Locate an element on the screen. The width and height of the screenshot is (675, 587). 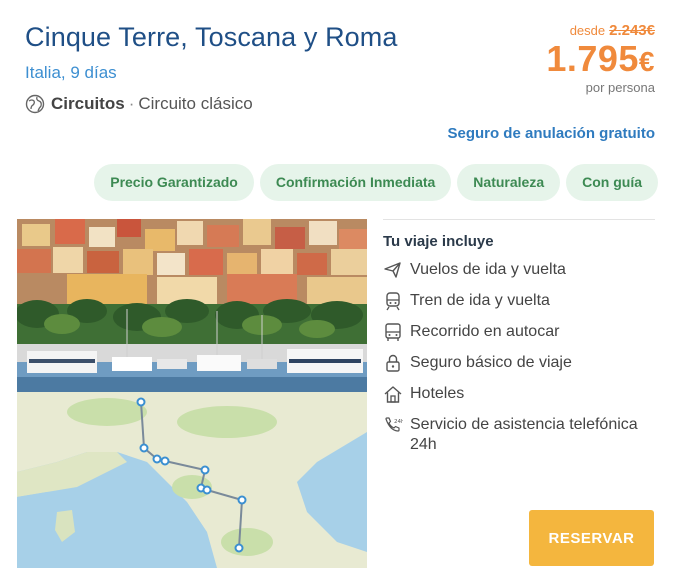
train-icon is located at coordinates (393, 301).